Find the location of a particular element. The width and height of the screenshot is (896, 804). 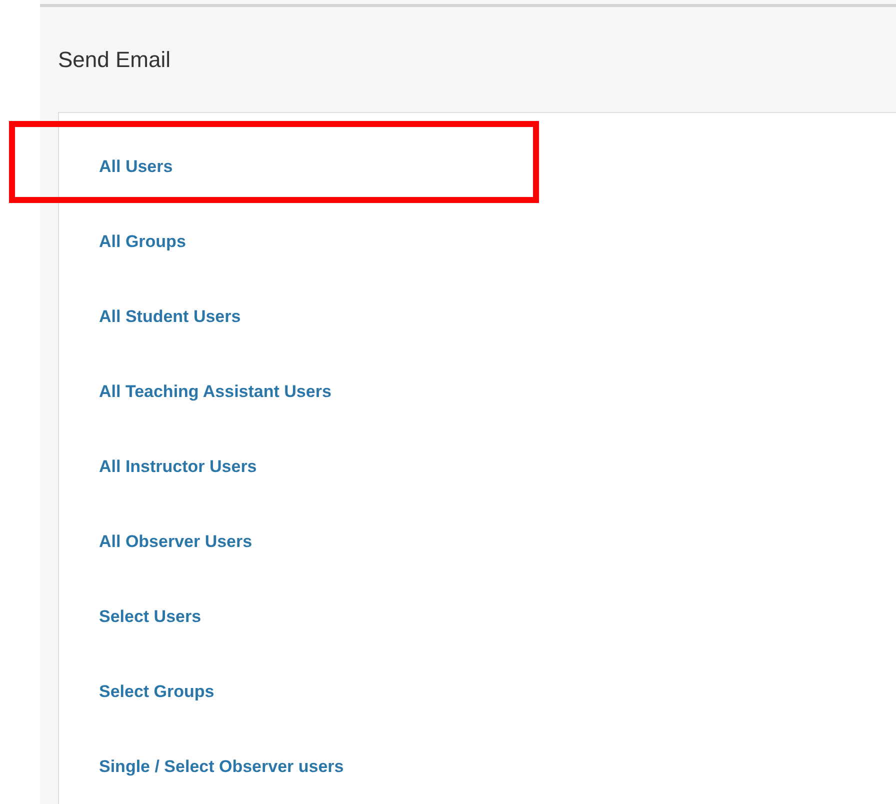

recipient-link: All Student Users is located at coordinates (170, 317).